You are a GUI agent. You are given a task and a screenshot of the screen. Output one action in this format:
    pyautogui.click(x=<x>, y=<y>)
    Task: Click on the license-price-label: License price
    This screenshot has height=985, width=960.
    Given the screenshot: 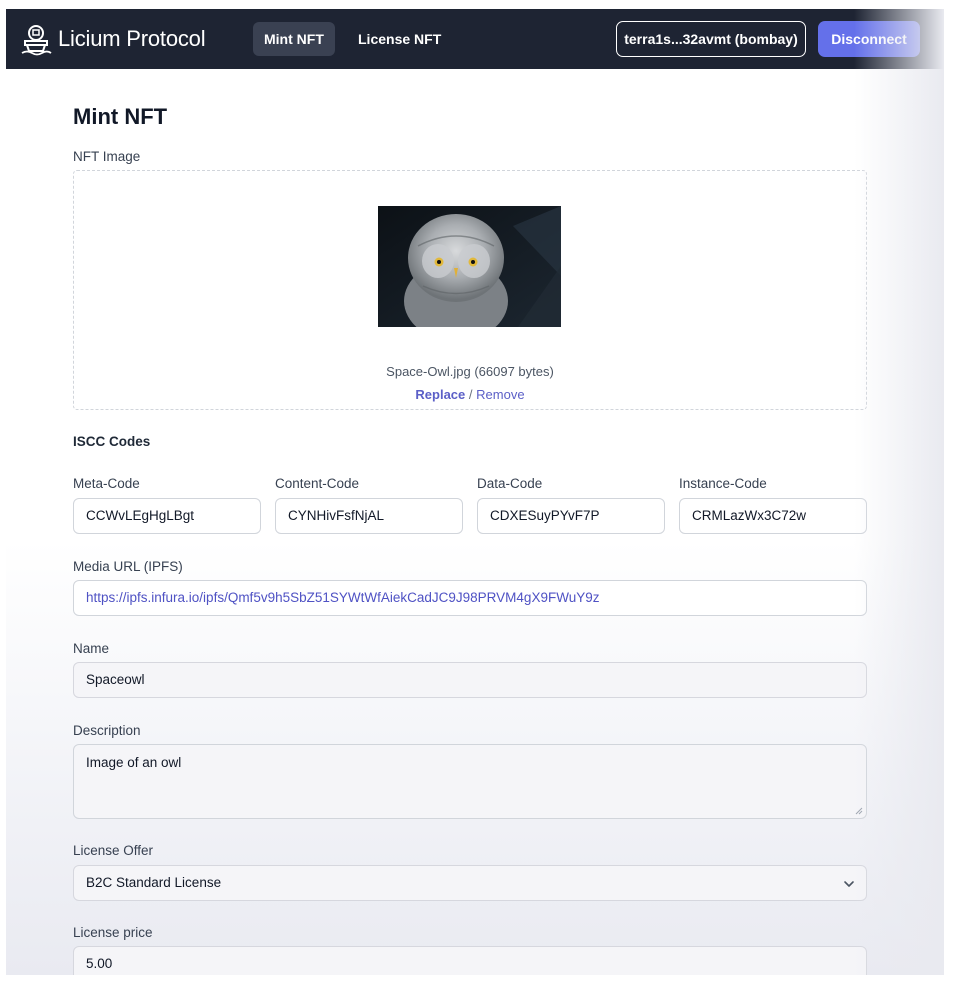 What is the action you would take?
    pyautogui.click(x=113, y=932)
    